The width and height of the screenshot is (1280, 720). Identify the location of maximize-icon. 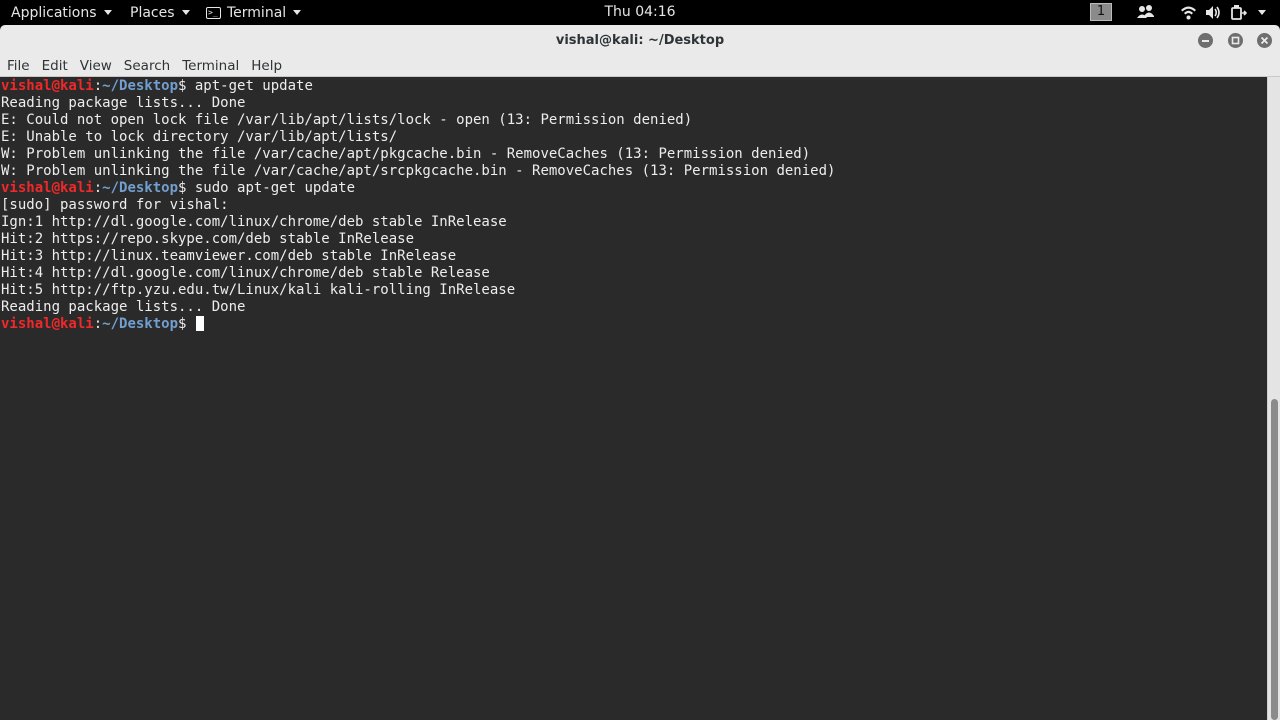
(1235, 40).